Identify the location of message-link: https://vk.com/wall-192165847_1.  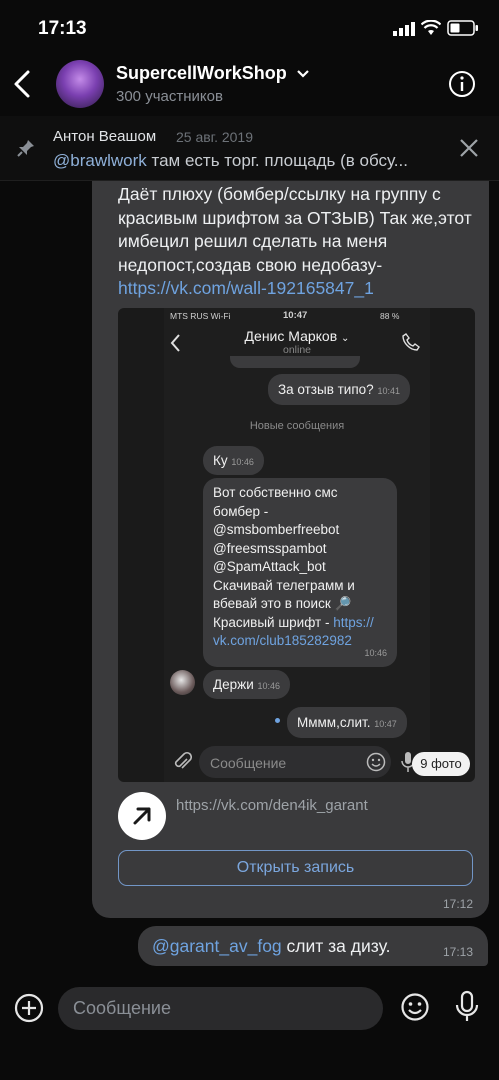
(246, 288).